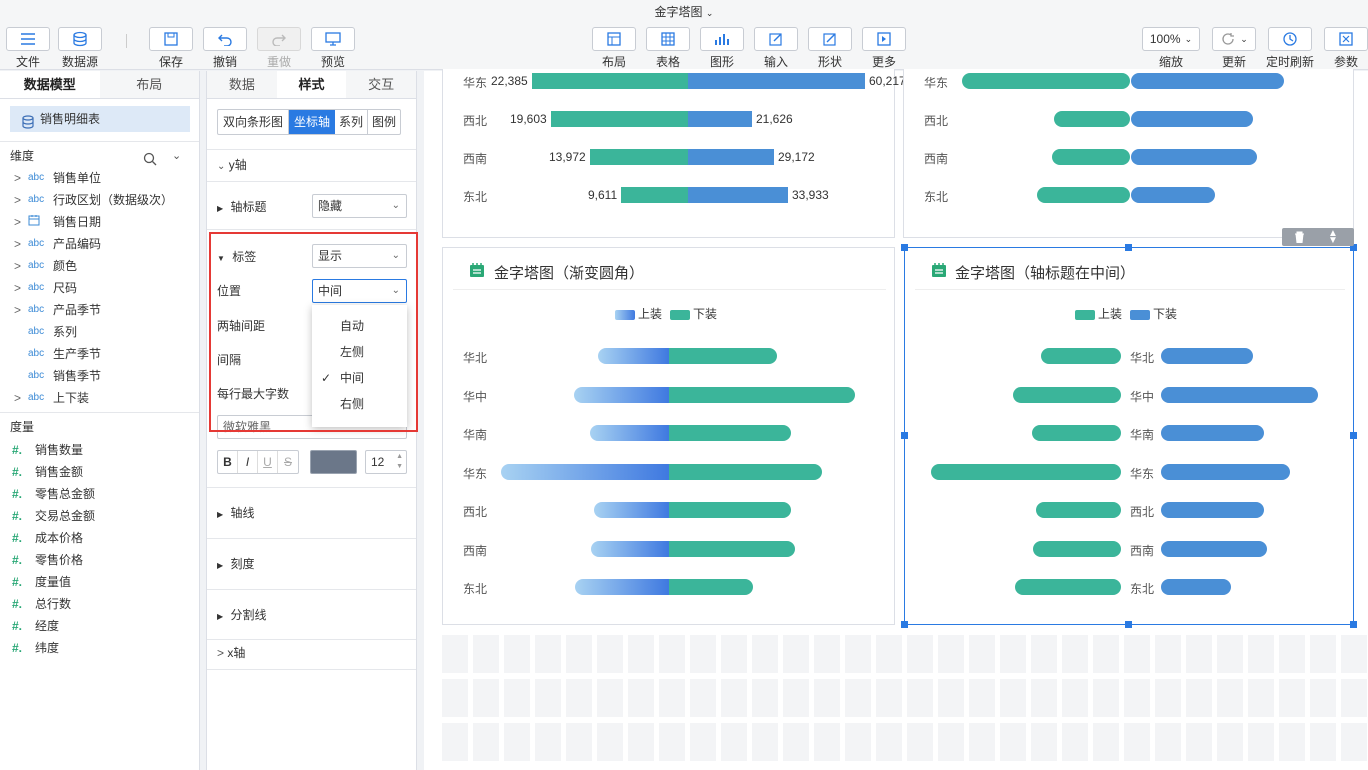 The height and width of the screenshot is (770, 1368). What do you see at coordinates (99, 472) in the screenshot?
I see `measure-item: #. 销售金额` at bounding box center [99, 472].